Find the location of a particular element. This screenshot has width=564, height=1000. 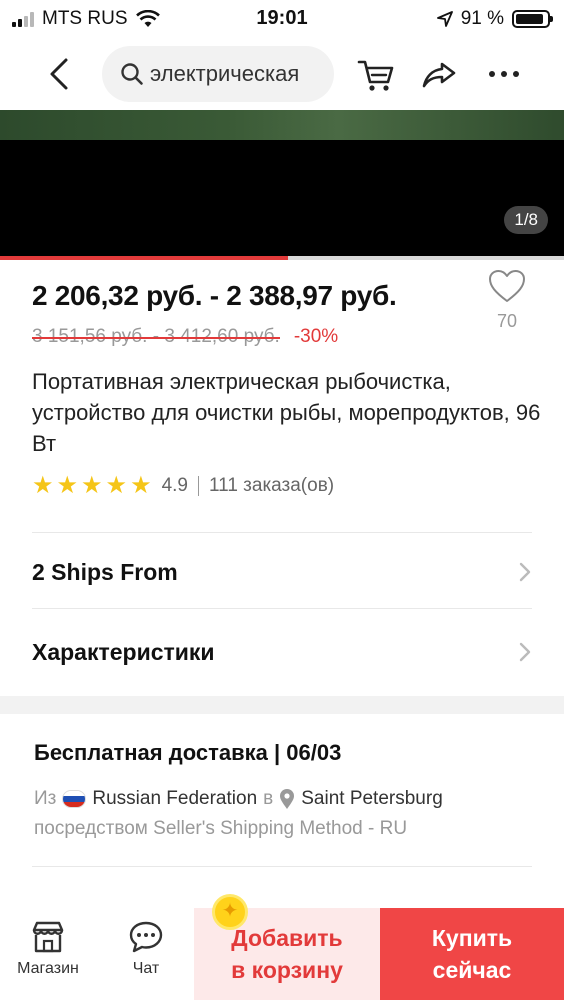

shipping-title: Бесплатная доставка | 06/03 is located at coordinates (188, 752).